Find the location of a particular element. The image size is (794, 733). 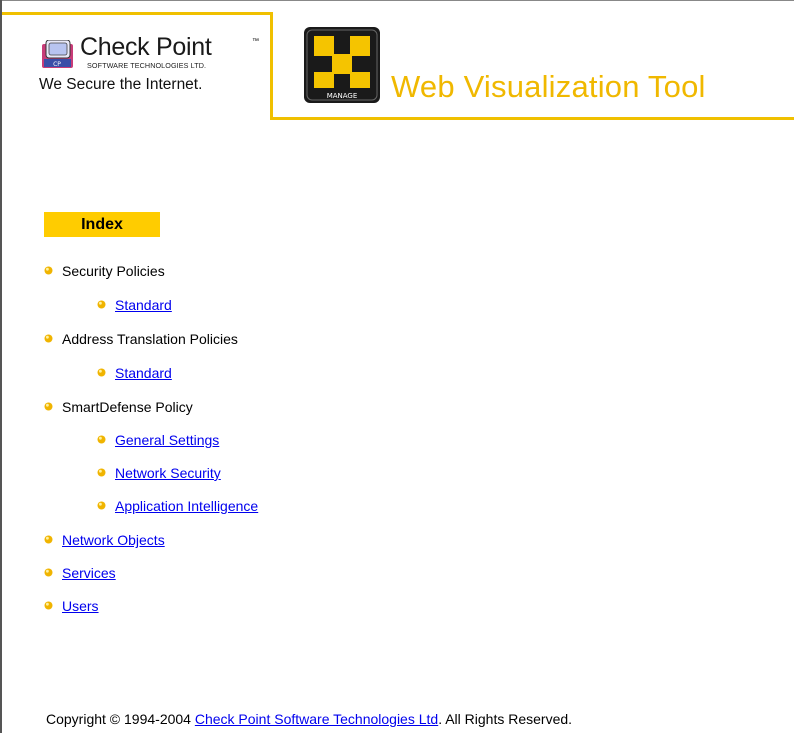

page-title: Web Visualization Tool is located at coordinates (548, 86).